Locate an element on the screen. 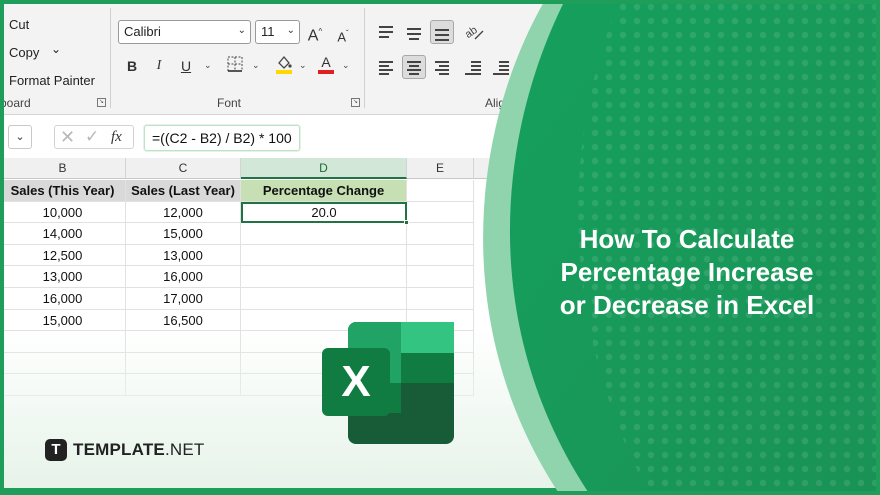  title-line-2: Percentage Increase is located at coordinates (687, 272).